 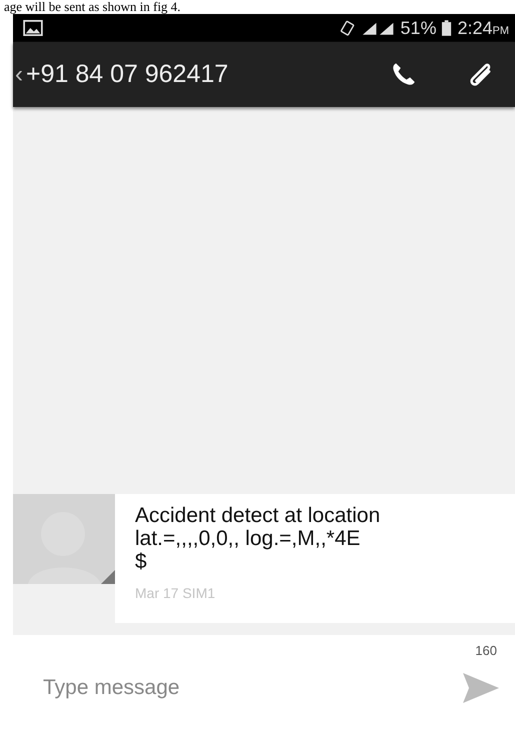 I want to click on avatar-icon, so click(x=64, y=539).